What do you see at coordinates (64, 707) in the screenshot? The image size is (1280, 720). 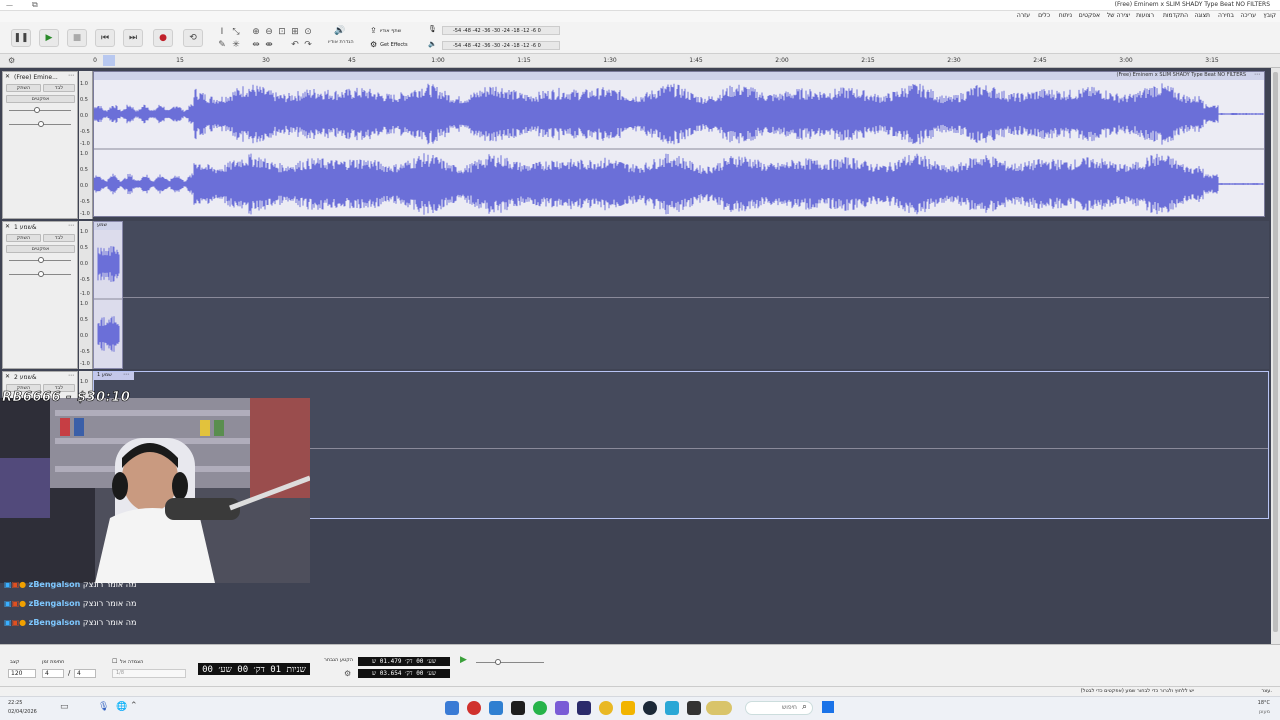 I see `notification-icon: ▭` at bounding box center [64, 707].